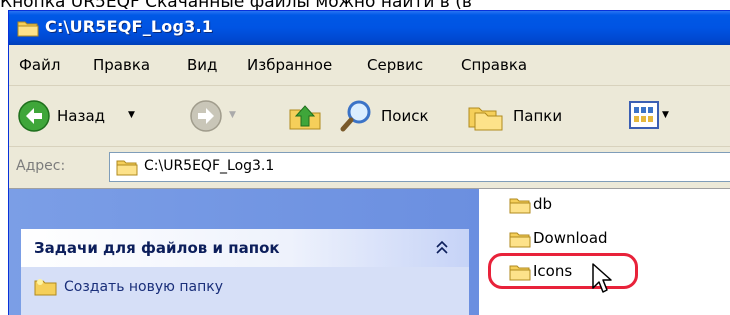 This screenshot has height=315, width=730. What do you see at coordinates (395, 65) in the screenshot?
I see `menu-tools: Сервис` at bounding box center [395, 65].